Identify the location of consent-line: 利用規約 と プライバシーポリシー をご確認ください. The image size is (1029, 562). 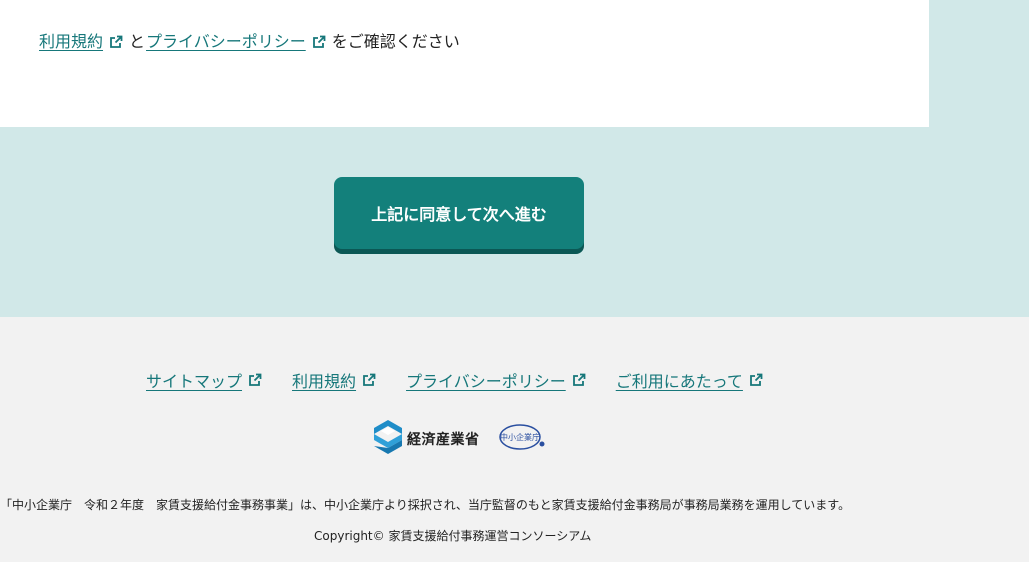
(249, 42).